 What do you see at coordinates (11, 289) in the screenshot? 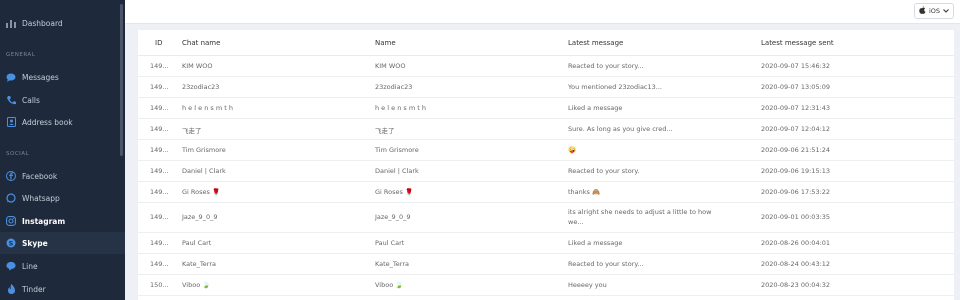
I see `flame-icon` at bounding box center [11, 289].